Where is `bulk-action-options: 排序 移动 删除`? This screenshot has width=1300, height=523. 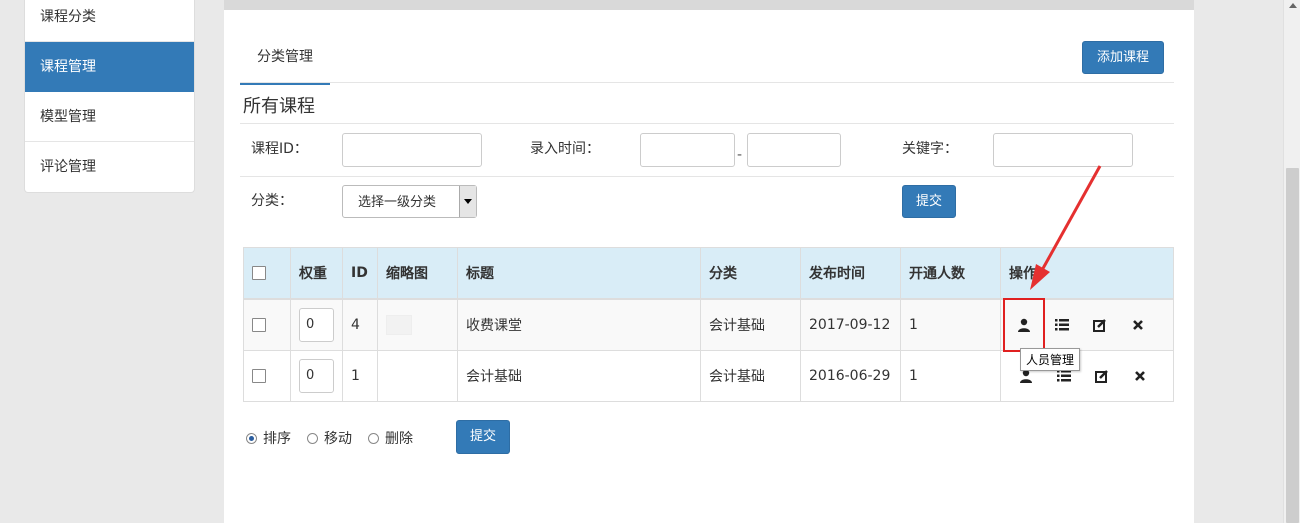
bulk-action-options: 排序 移动 删除 is located at coordinates (337, 438).